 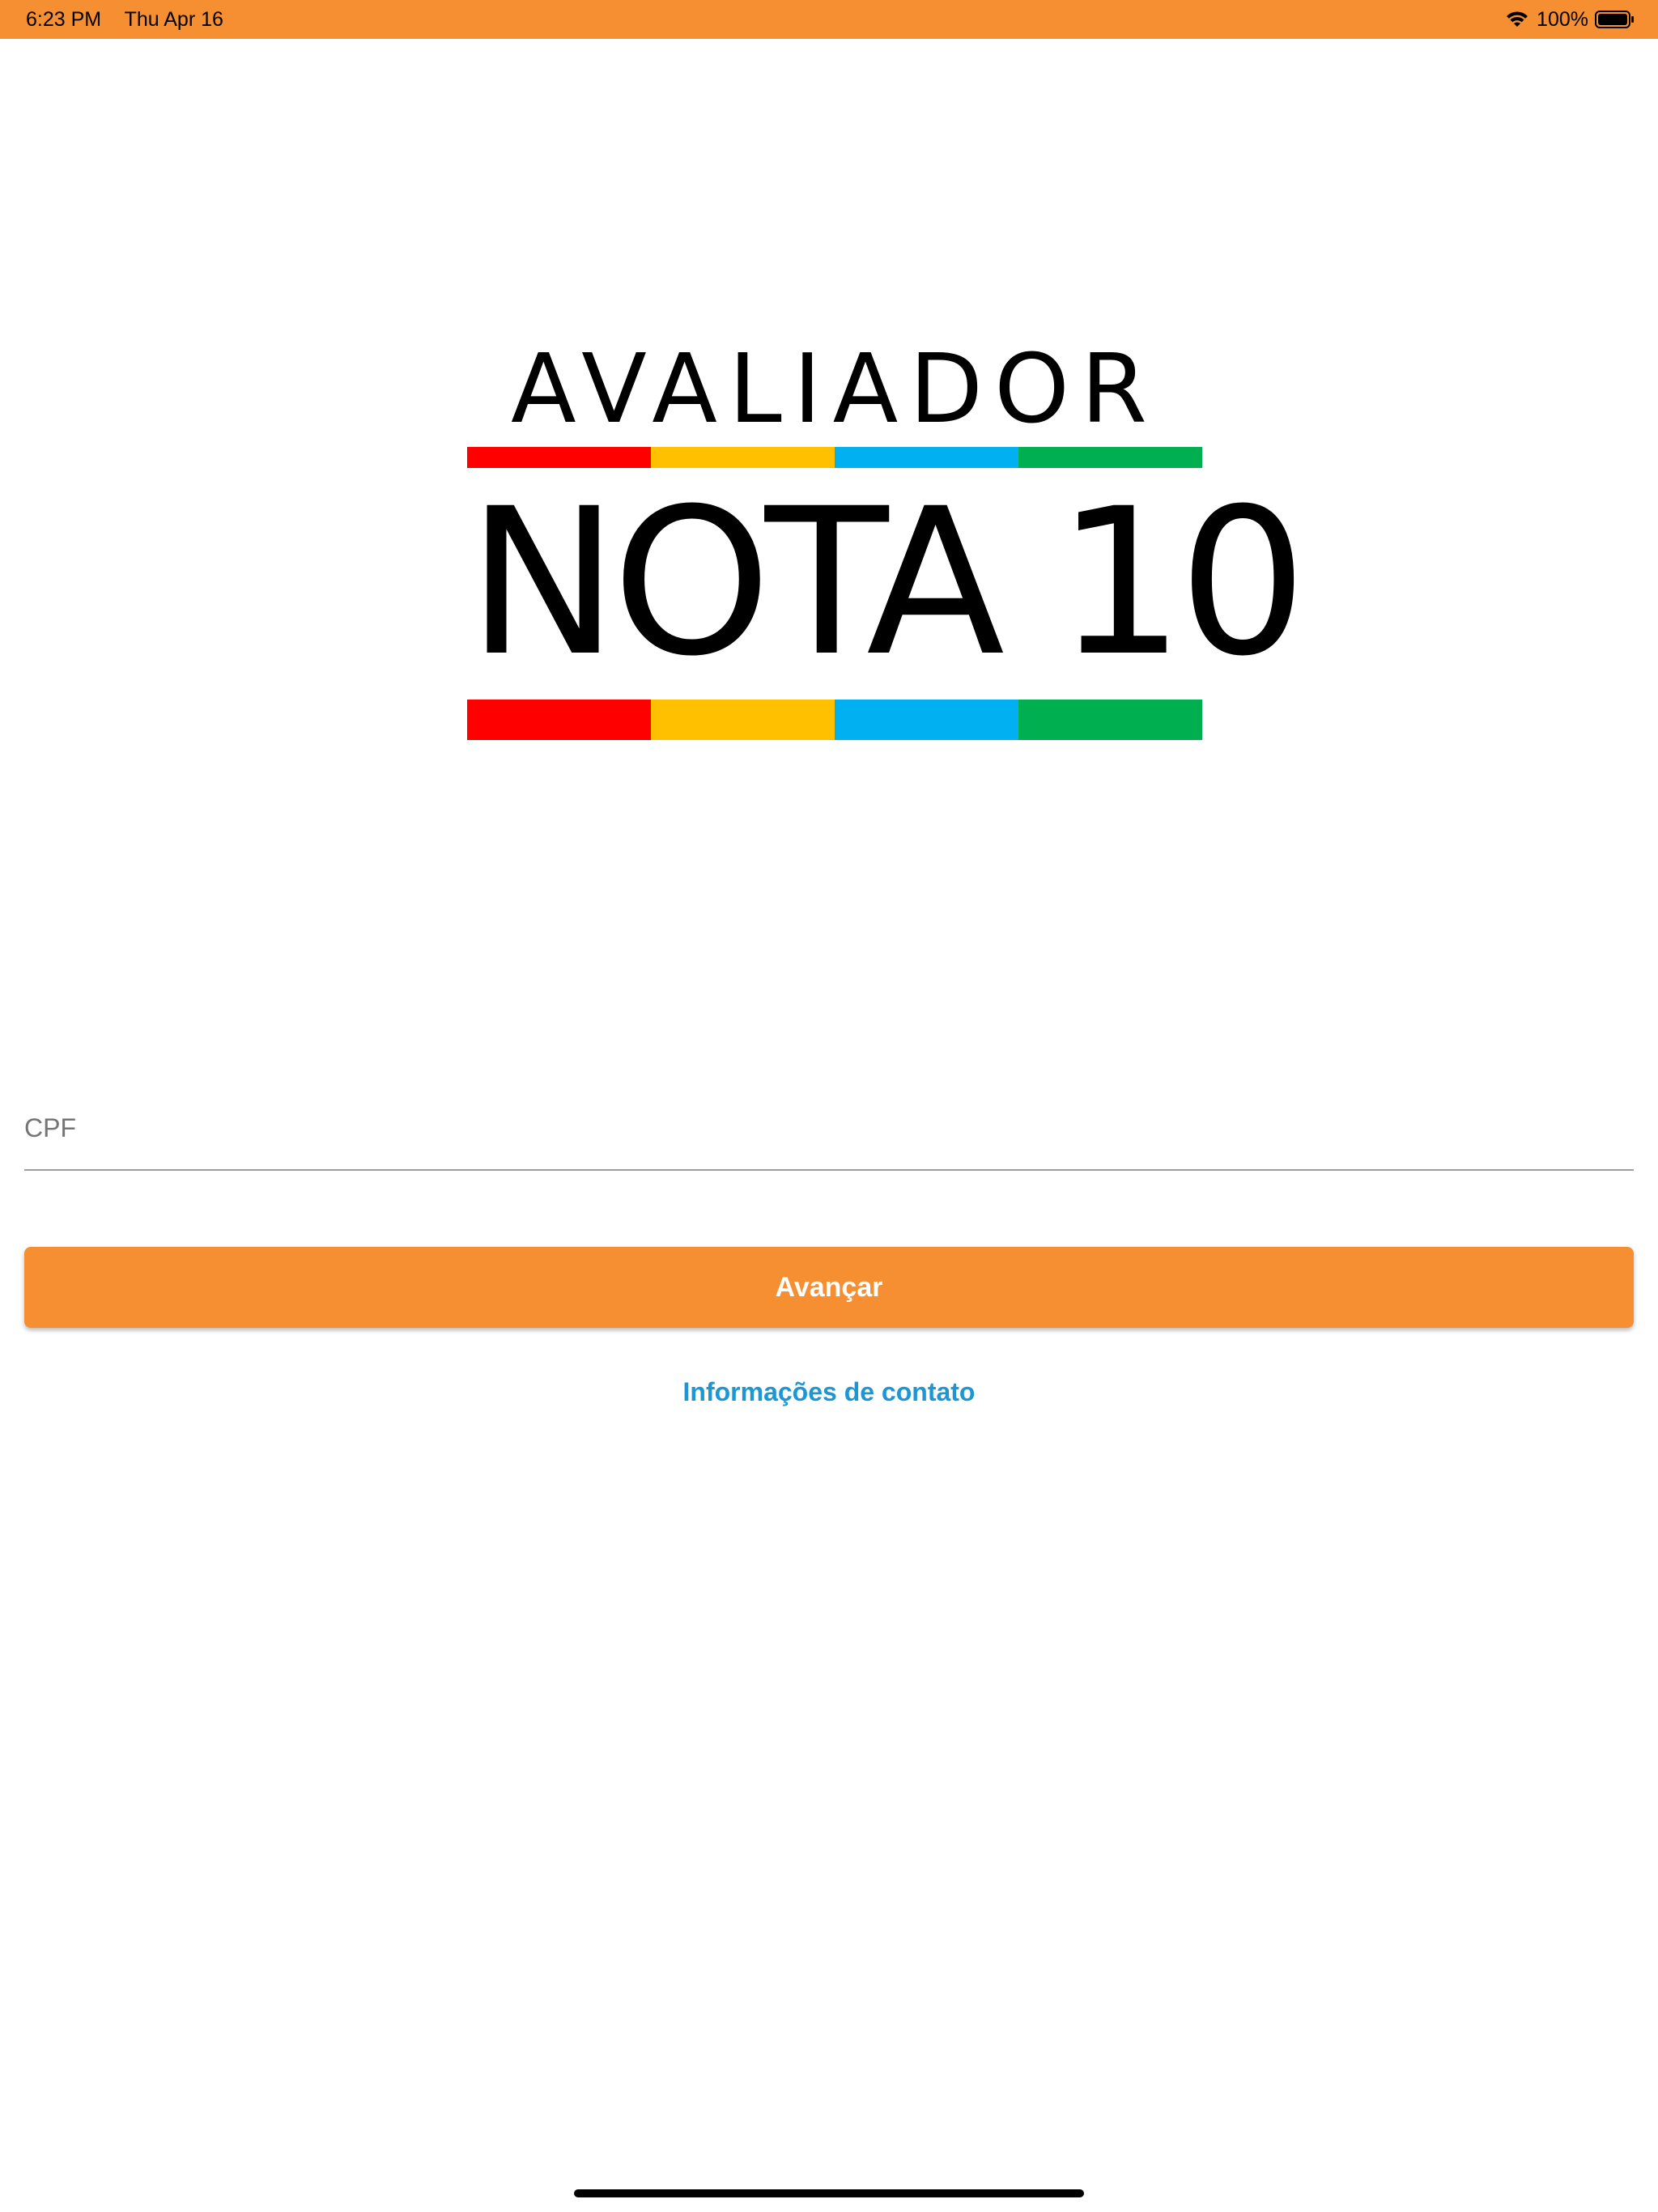 What do you see at coordinates (559, 720) in the screenshot?
I see `color-bar-segment-red` at bounding box center [559, 720].